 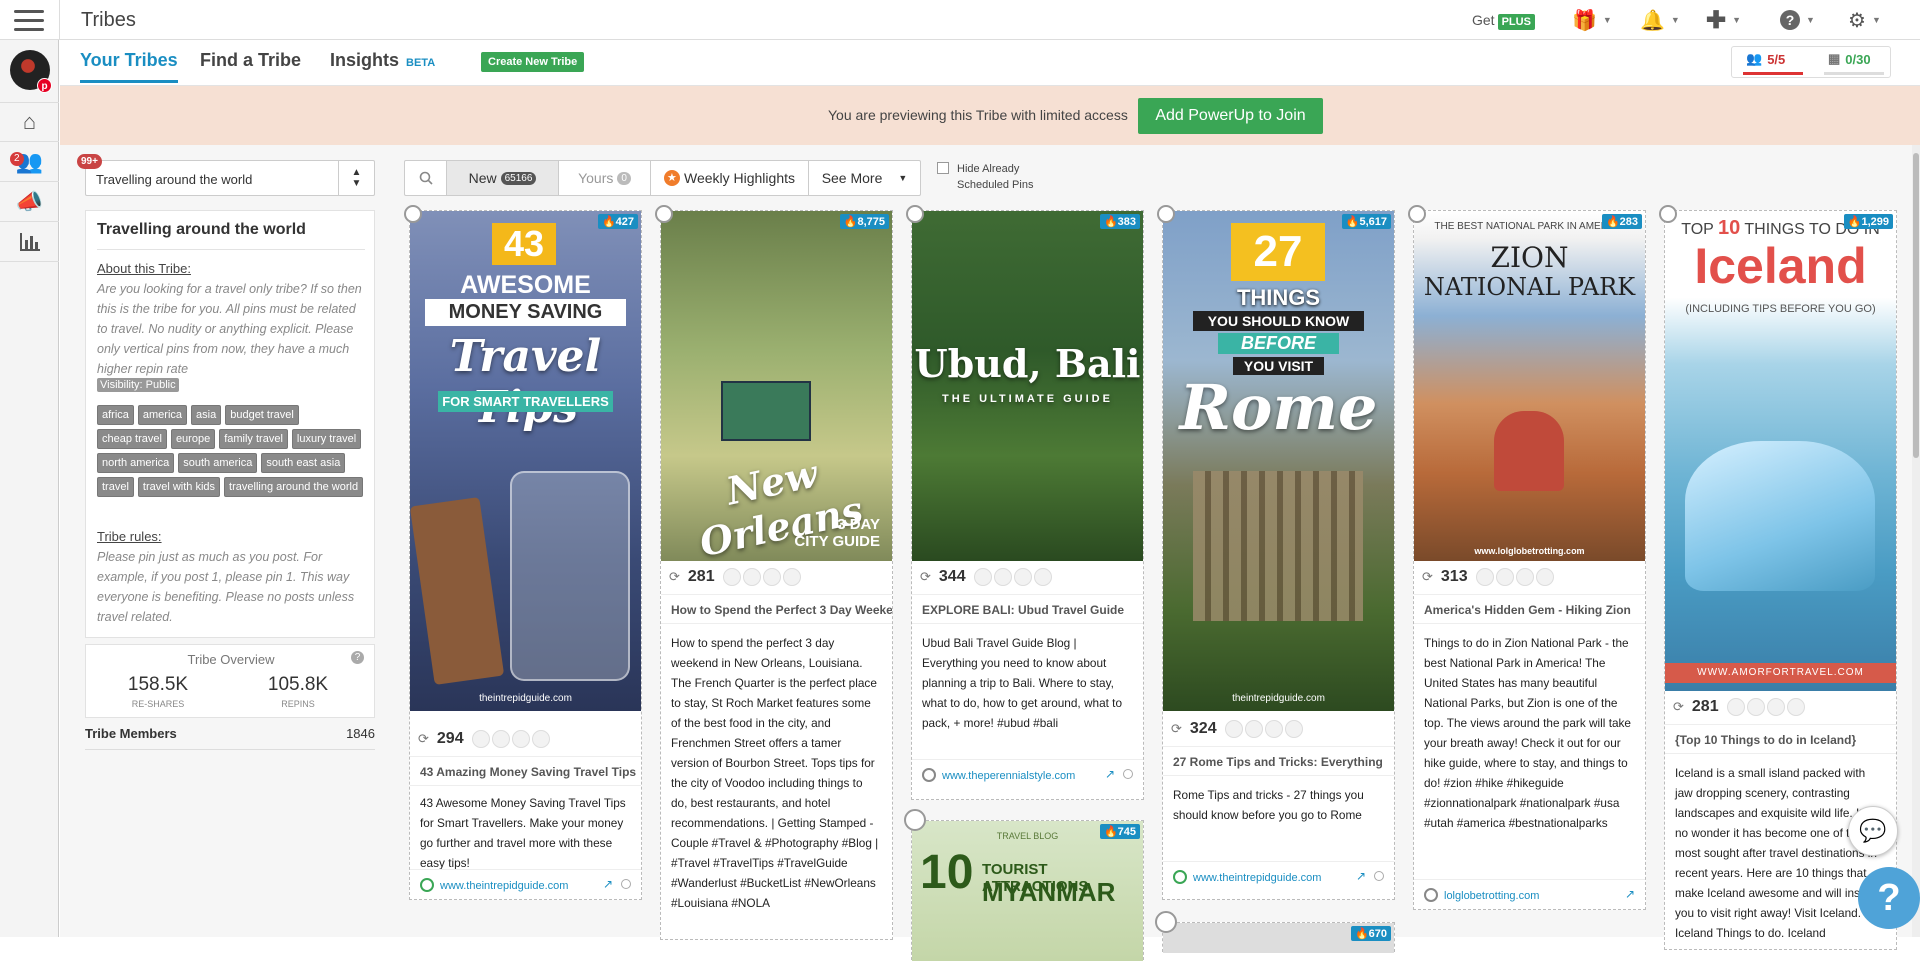 I want to click on analytics-chart-icon, so click(x=29, y=242).